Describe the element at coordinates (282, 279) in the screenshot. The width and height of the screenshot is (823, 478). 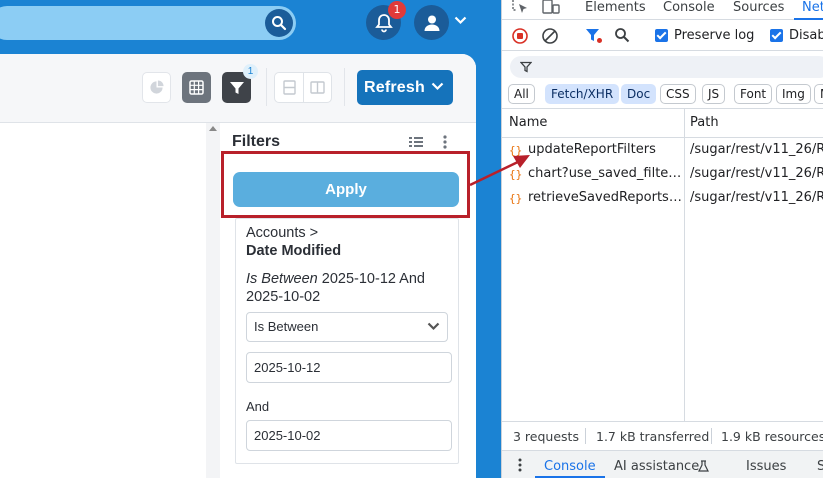
I see `filter-description-operator: Is Between` at that location.